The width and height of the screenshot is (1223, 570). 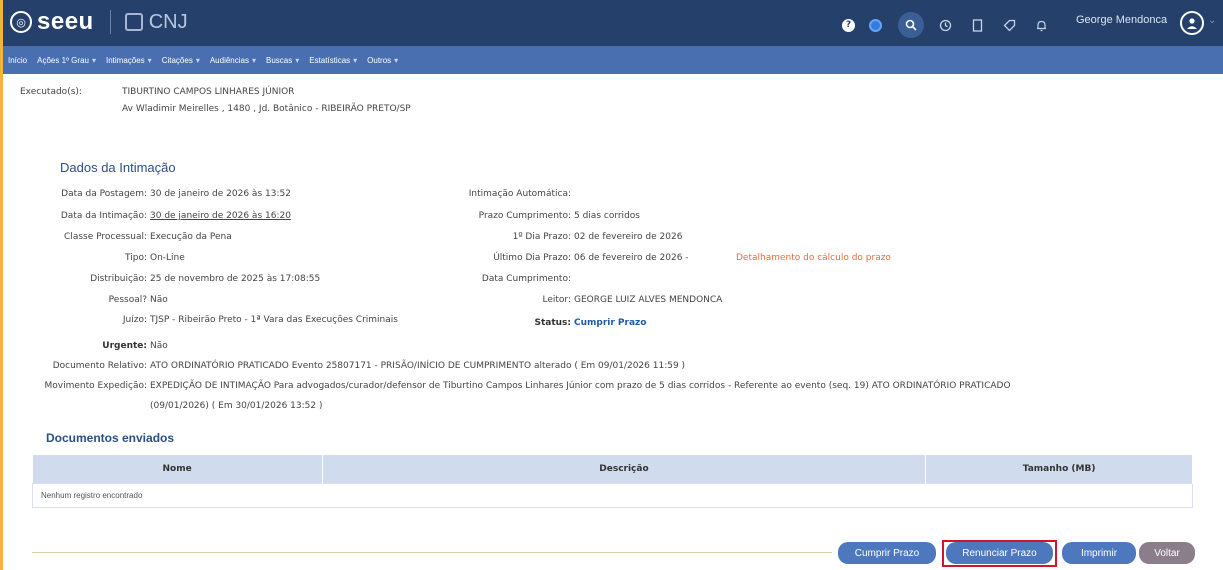 What do you see at coordinates (118, 167) in the screenshot?
I see `section-title-dados: Dados da Intimação` at bounding box center [118, 167].